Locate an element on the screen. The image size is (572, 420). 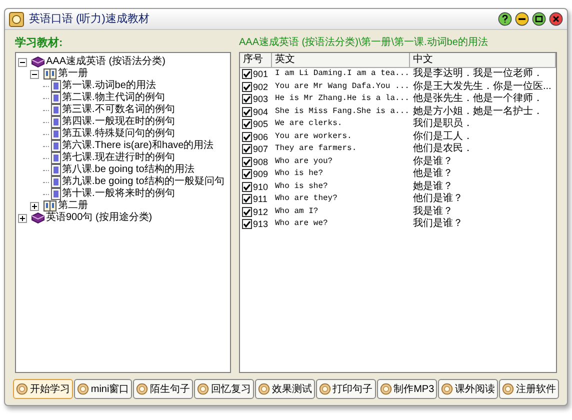
table-cell-text: Who are you? is located at coordinates (304, 162).